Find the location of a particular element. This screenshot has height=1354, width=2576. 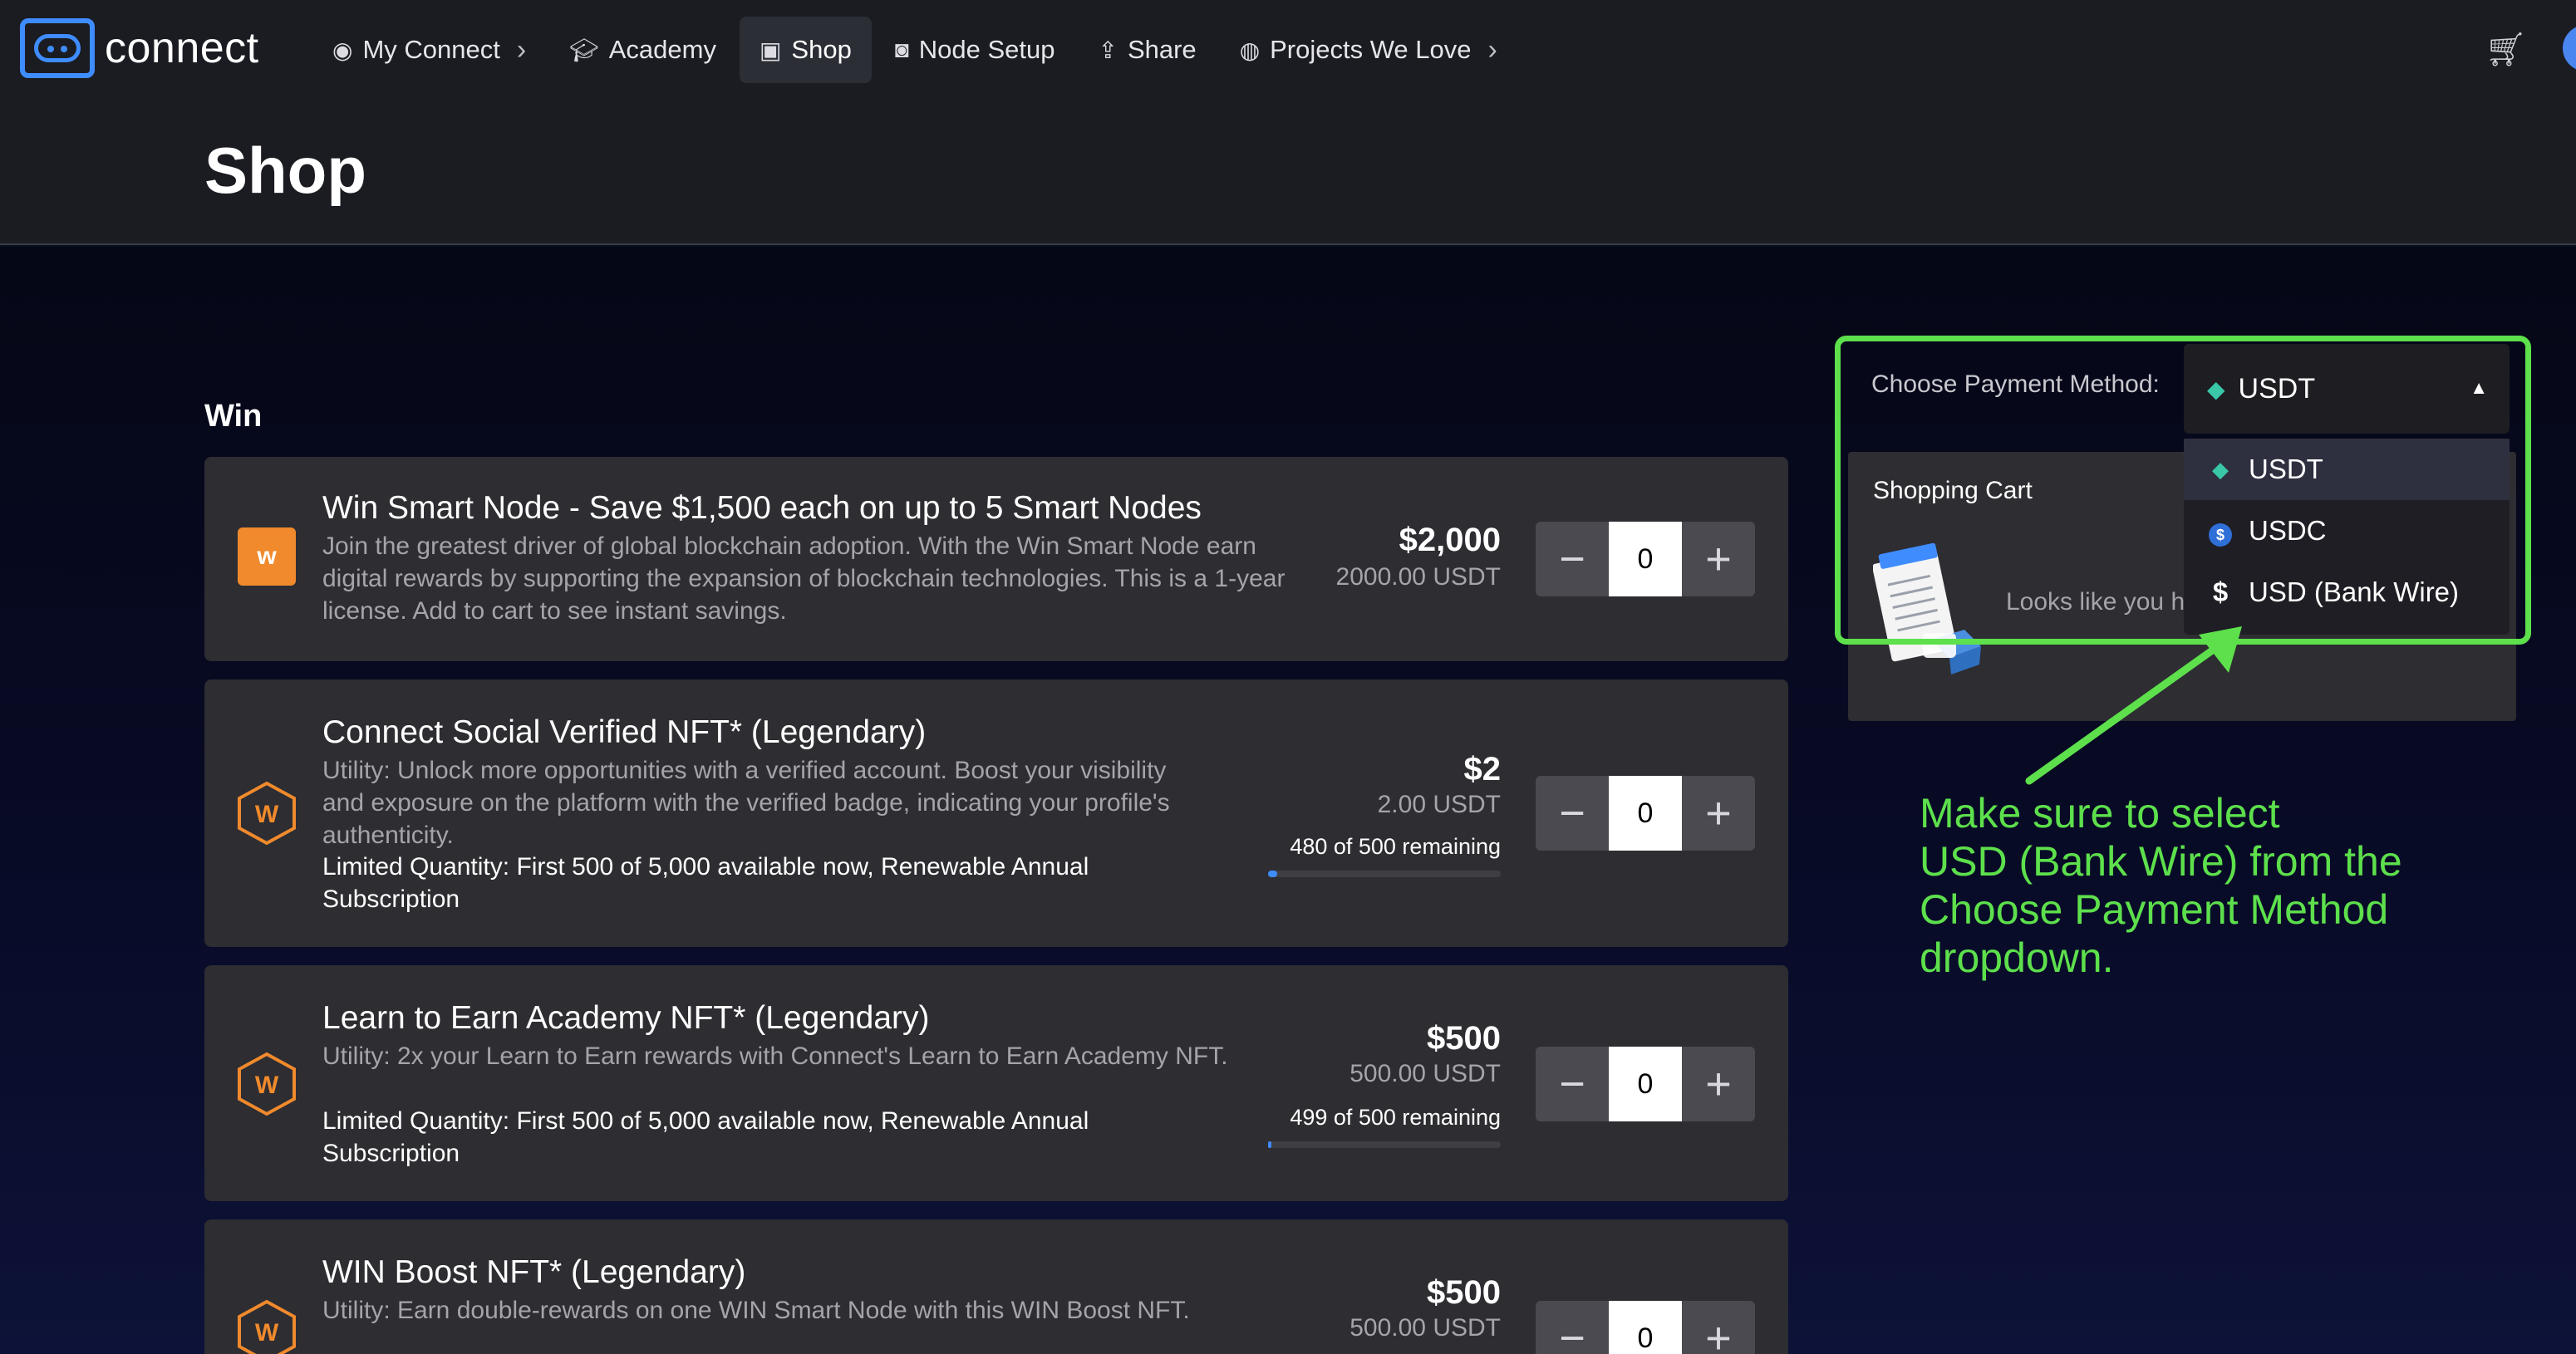

compass-icon: ◍ is located at coordinates (1250, 50).